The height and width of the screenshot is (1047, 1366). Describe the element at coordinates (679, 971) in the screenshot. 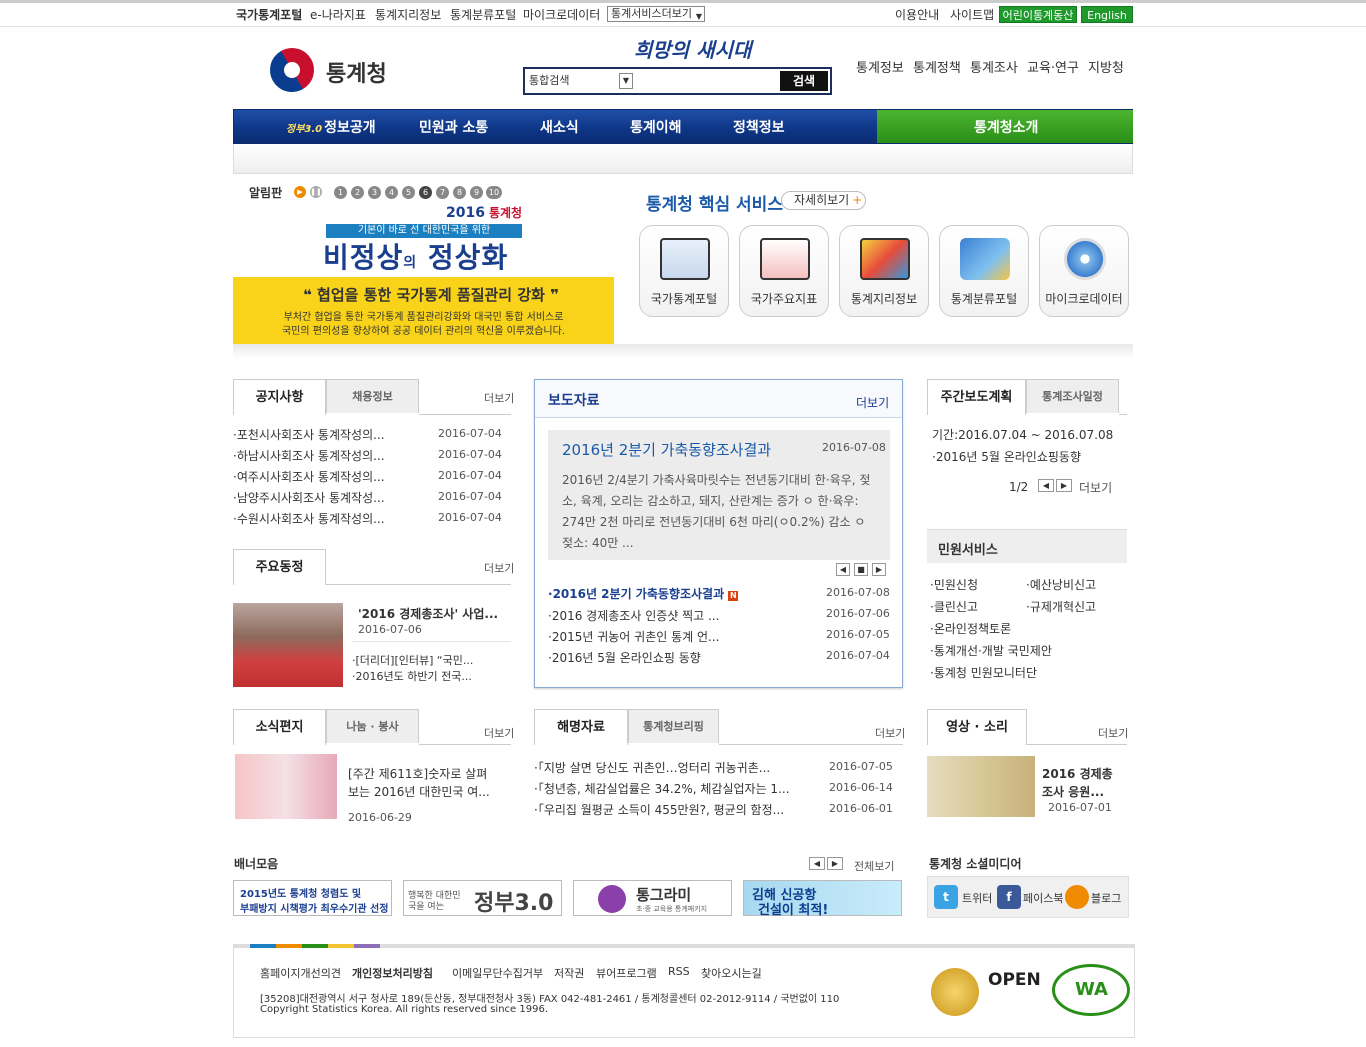

I see `footer-link-rss: RSS` at that location.